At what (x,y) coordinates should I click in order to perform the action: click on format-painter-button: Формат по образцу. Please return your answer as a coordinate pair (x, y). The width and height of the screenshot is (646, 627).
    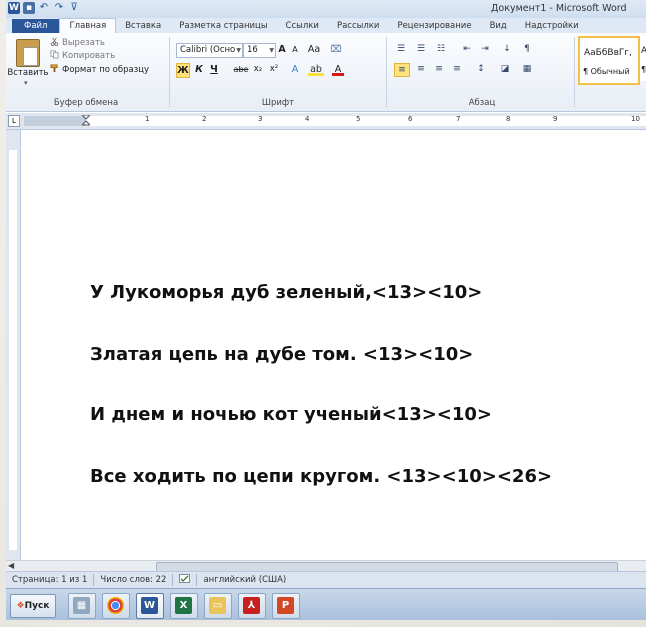
    Looking at the image, I should click on (99, 69).